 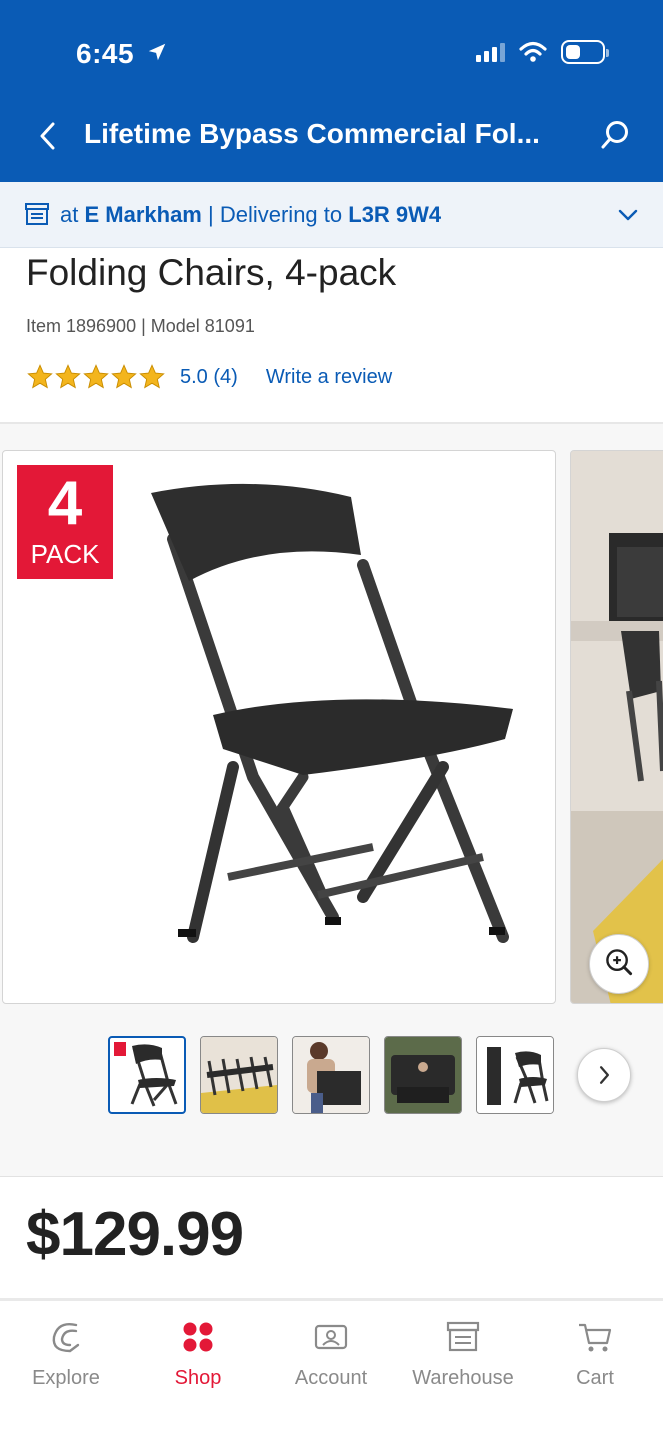 What do you see at coordinates (281, 214) in the screenshot?
I see `delivering-label: Delivering to` at bounding box center [281, 214].